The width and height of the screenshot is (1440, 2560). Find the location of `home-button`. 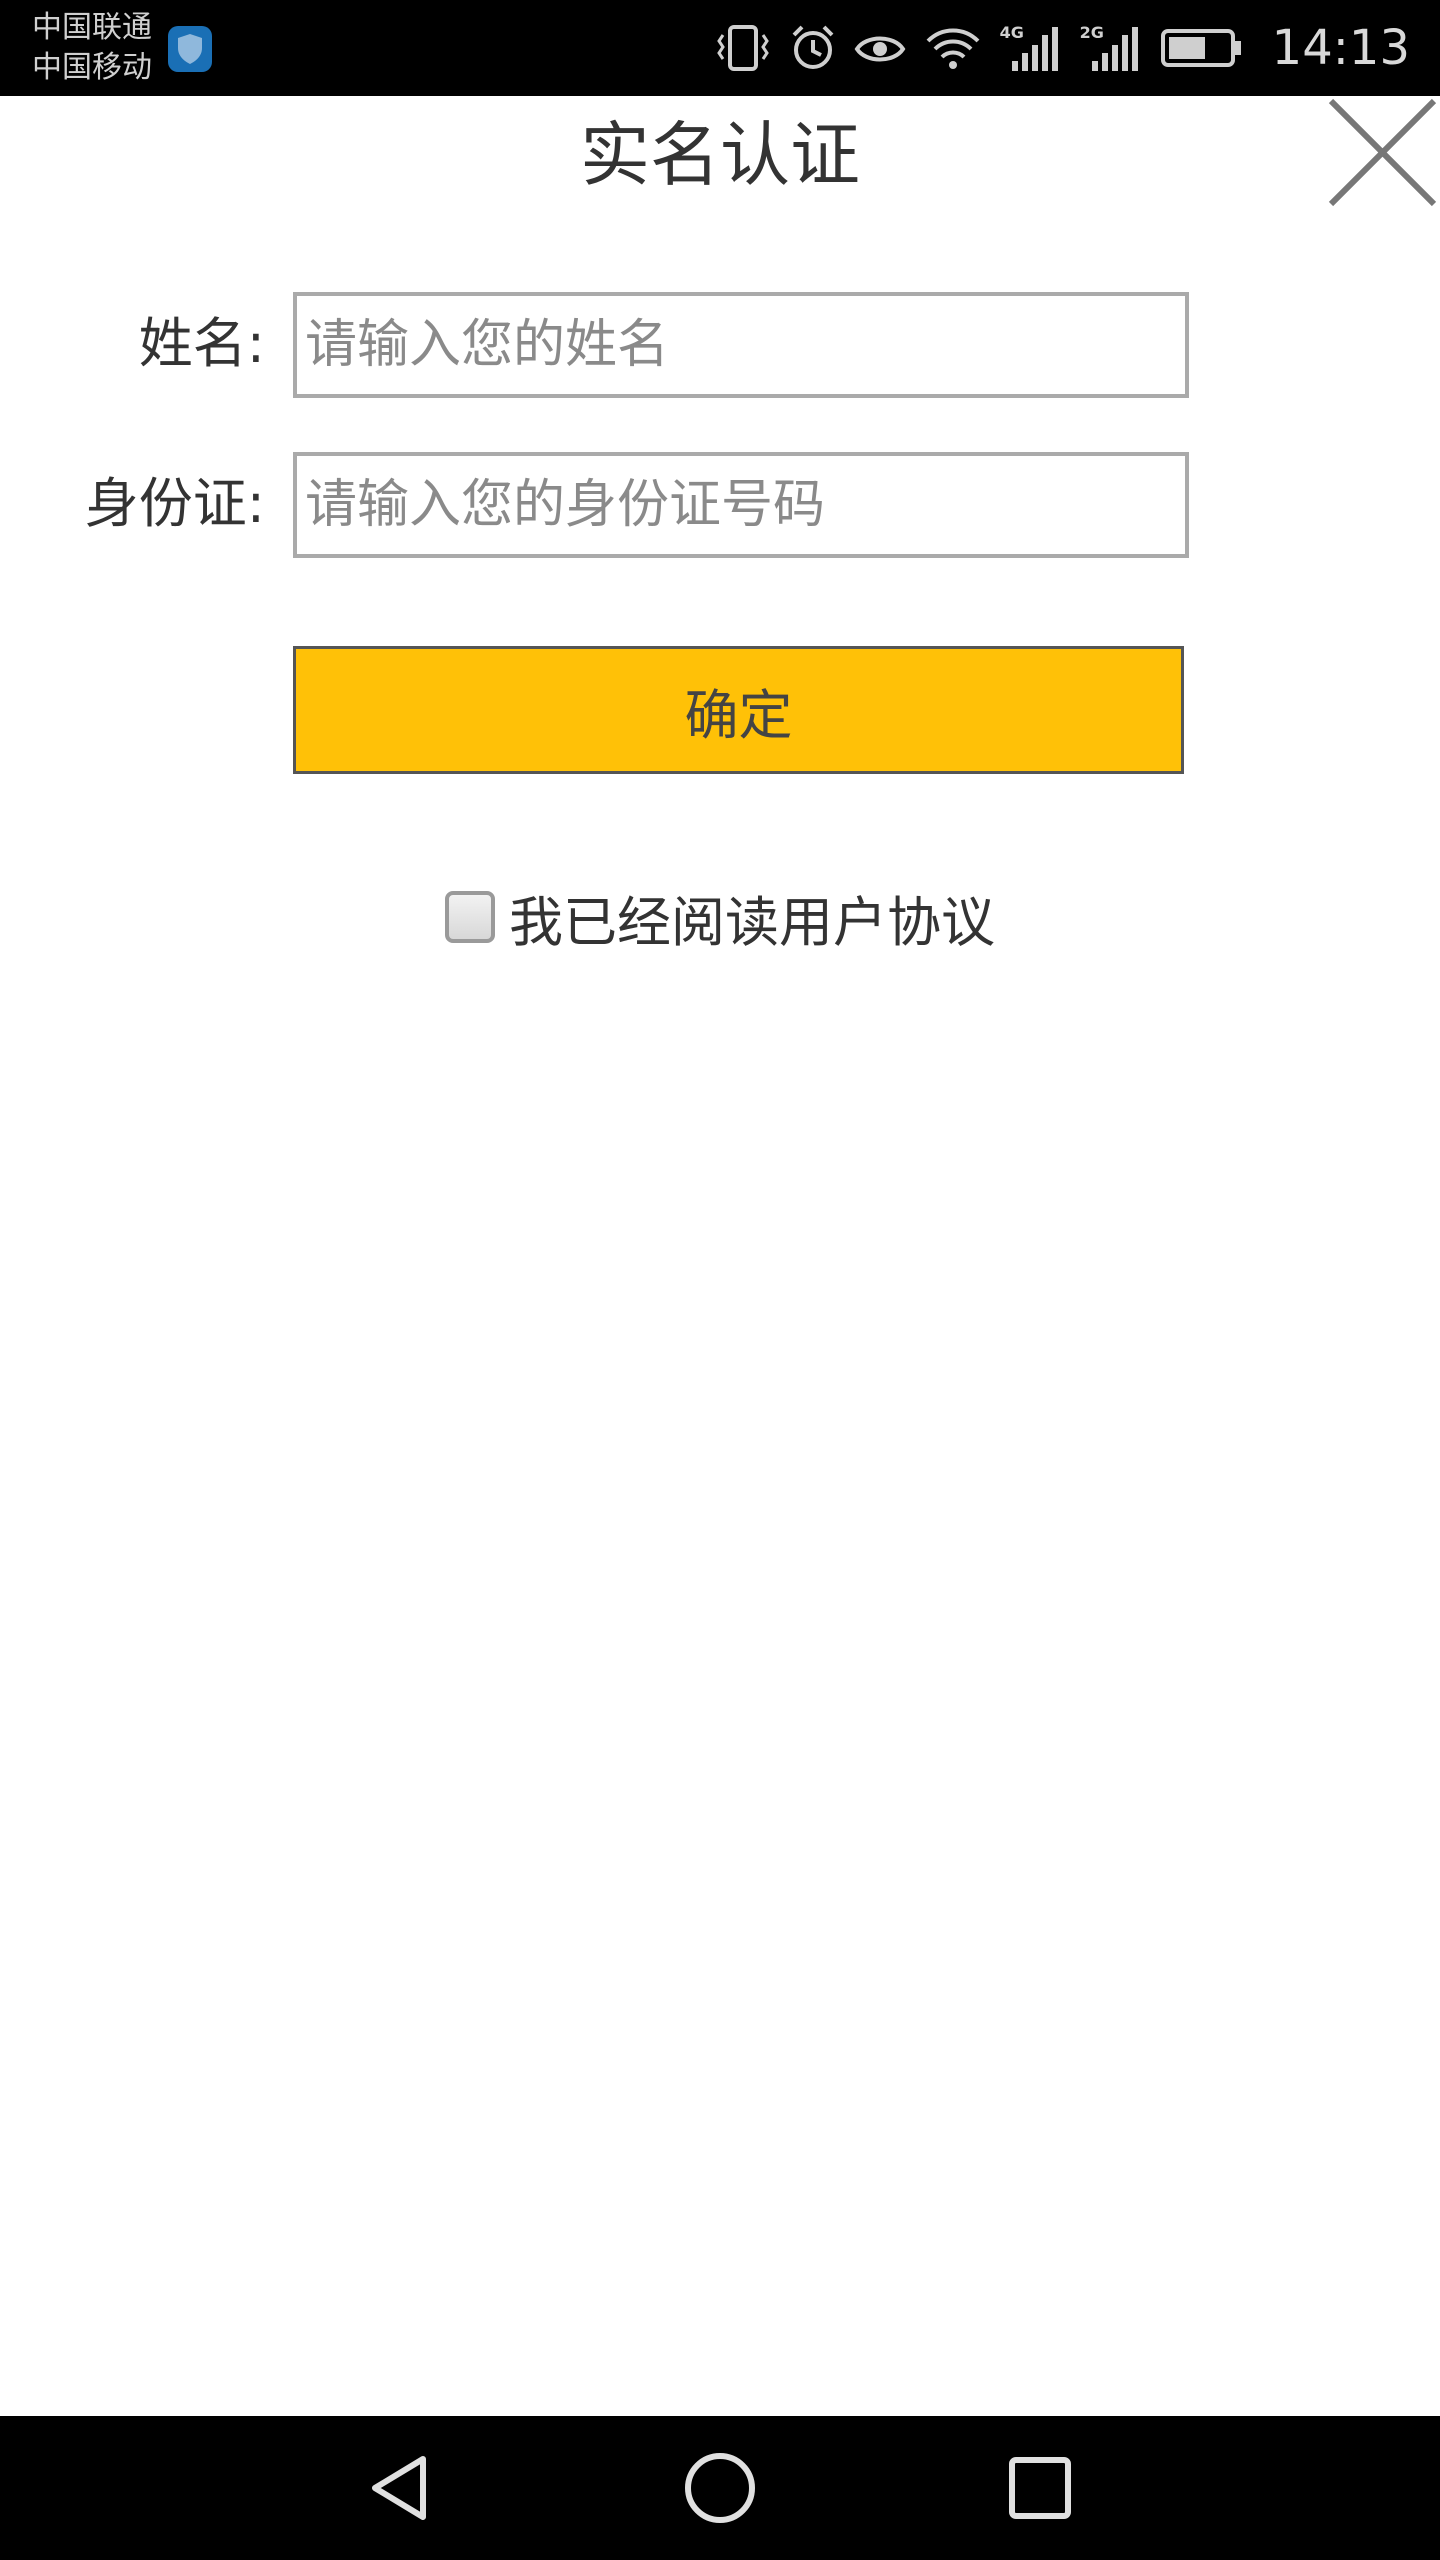

home-button is located at coordinates (720, 2488).